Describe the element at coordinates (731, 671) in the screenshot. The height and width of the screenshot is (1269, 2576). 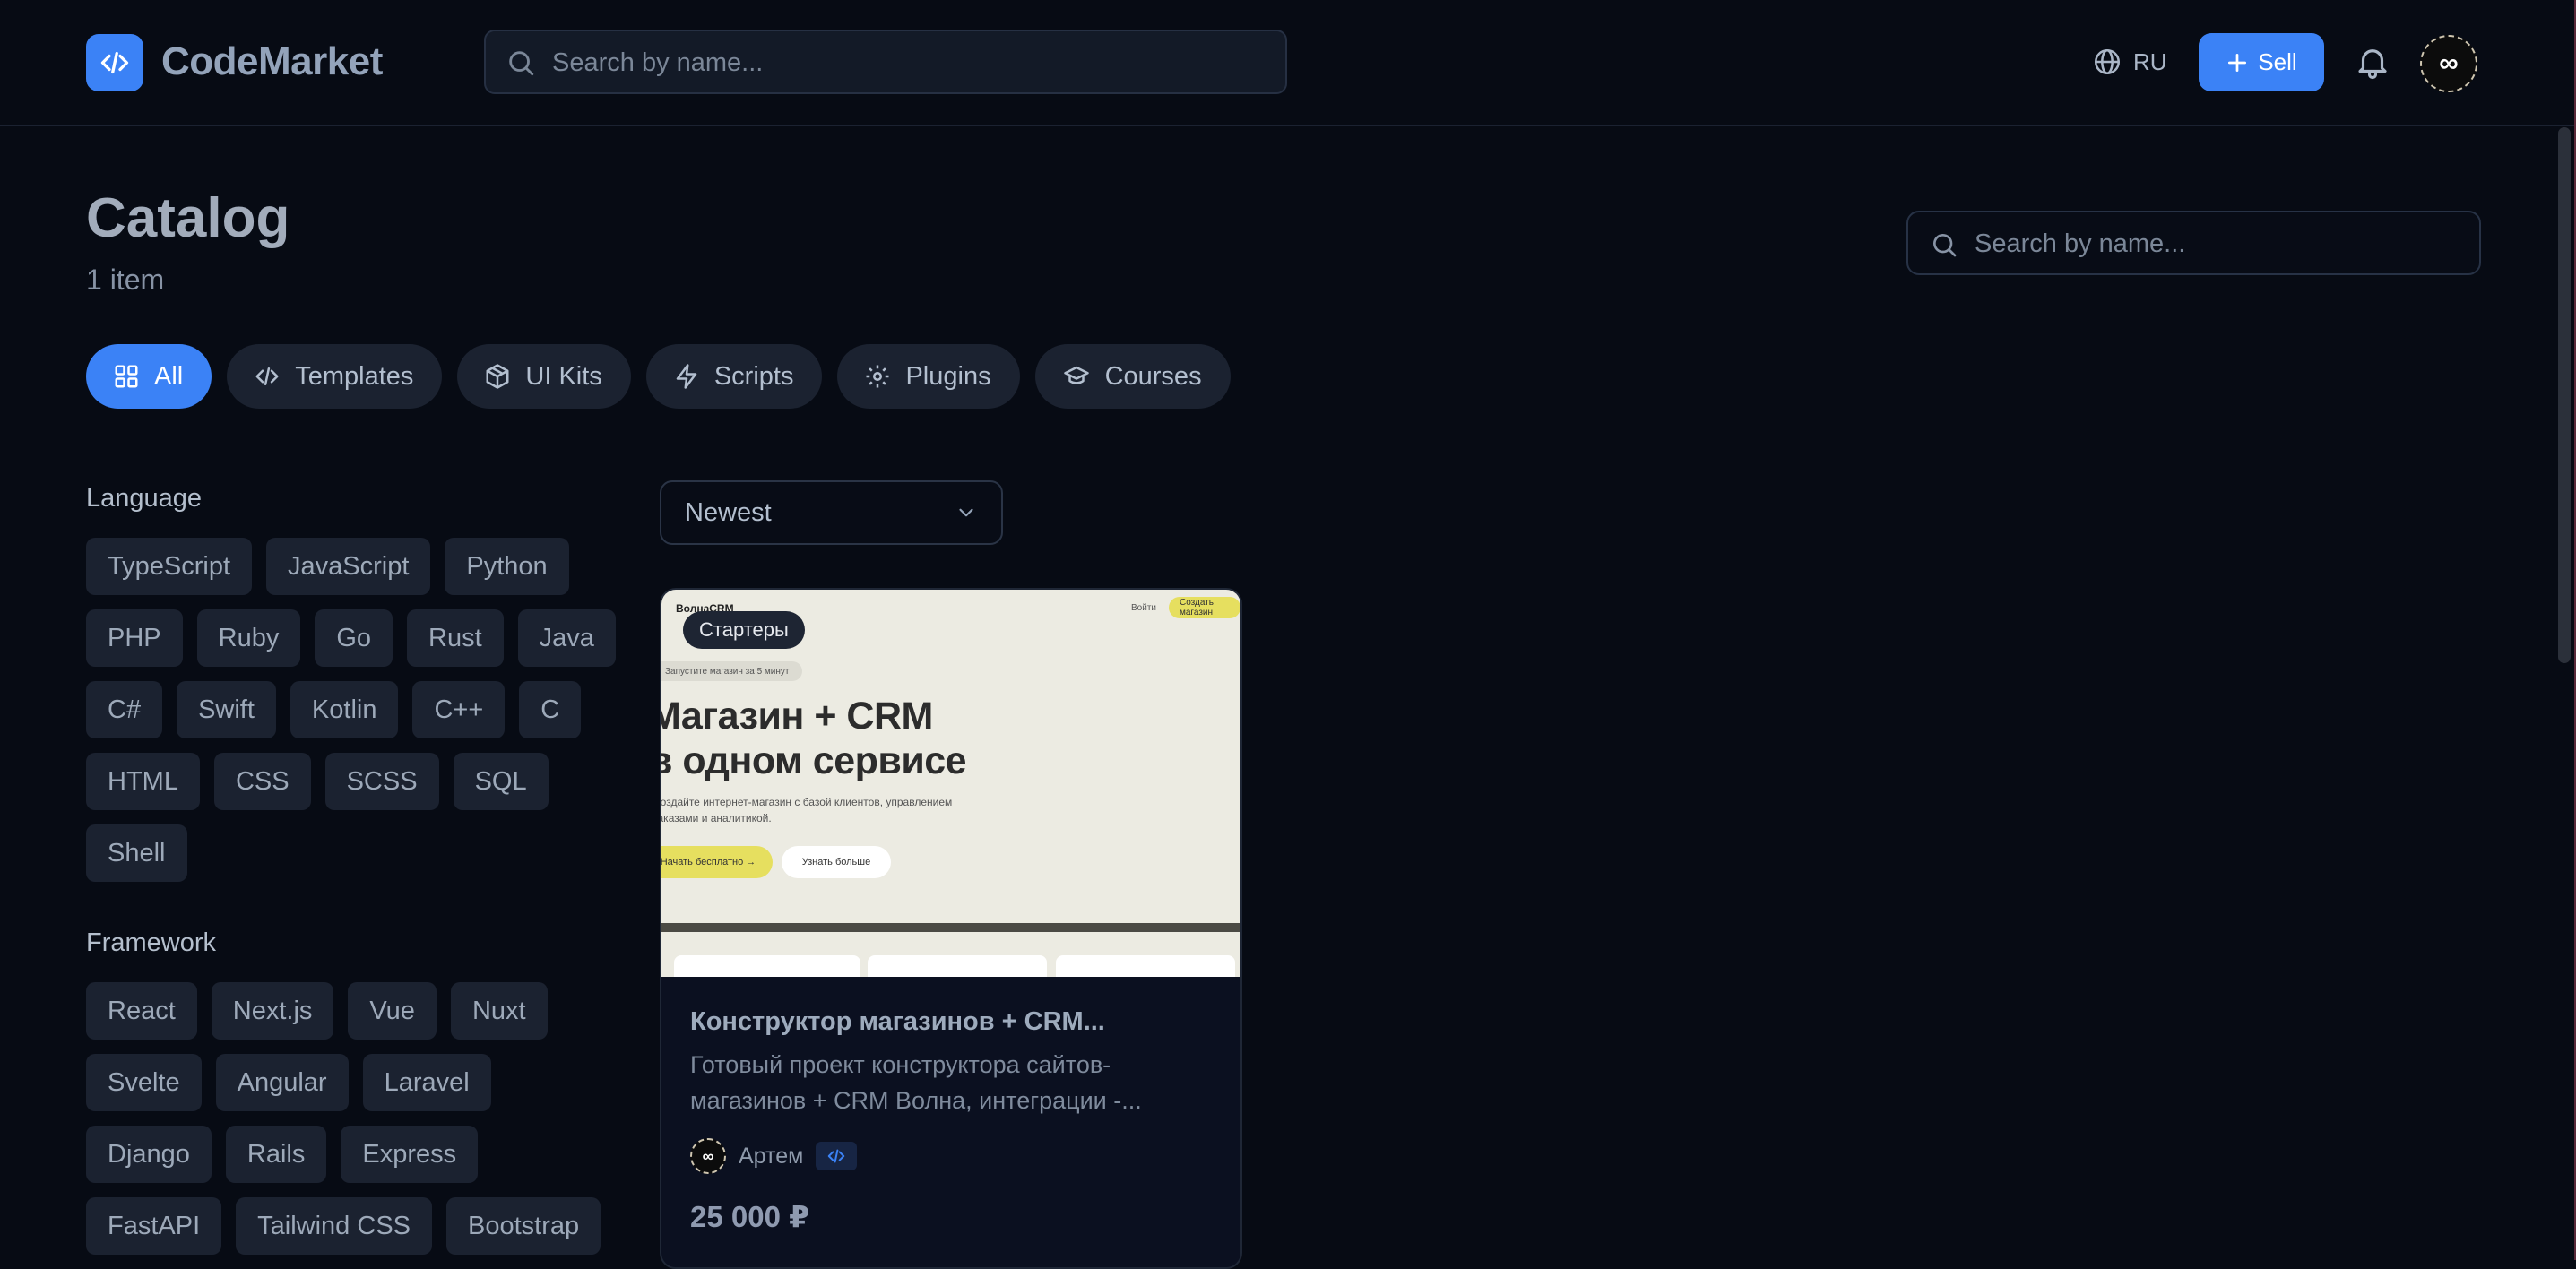
I see `preview-pill: Запустите магазин за 5 минут` at that location.